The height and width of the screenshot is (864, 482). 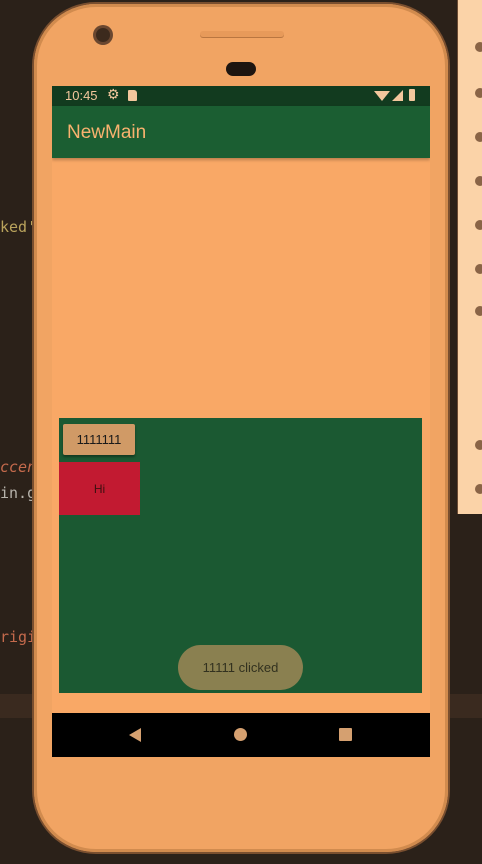 I want to click on ide-code-fragment: in.g, so click(x=18, y=493).